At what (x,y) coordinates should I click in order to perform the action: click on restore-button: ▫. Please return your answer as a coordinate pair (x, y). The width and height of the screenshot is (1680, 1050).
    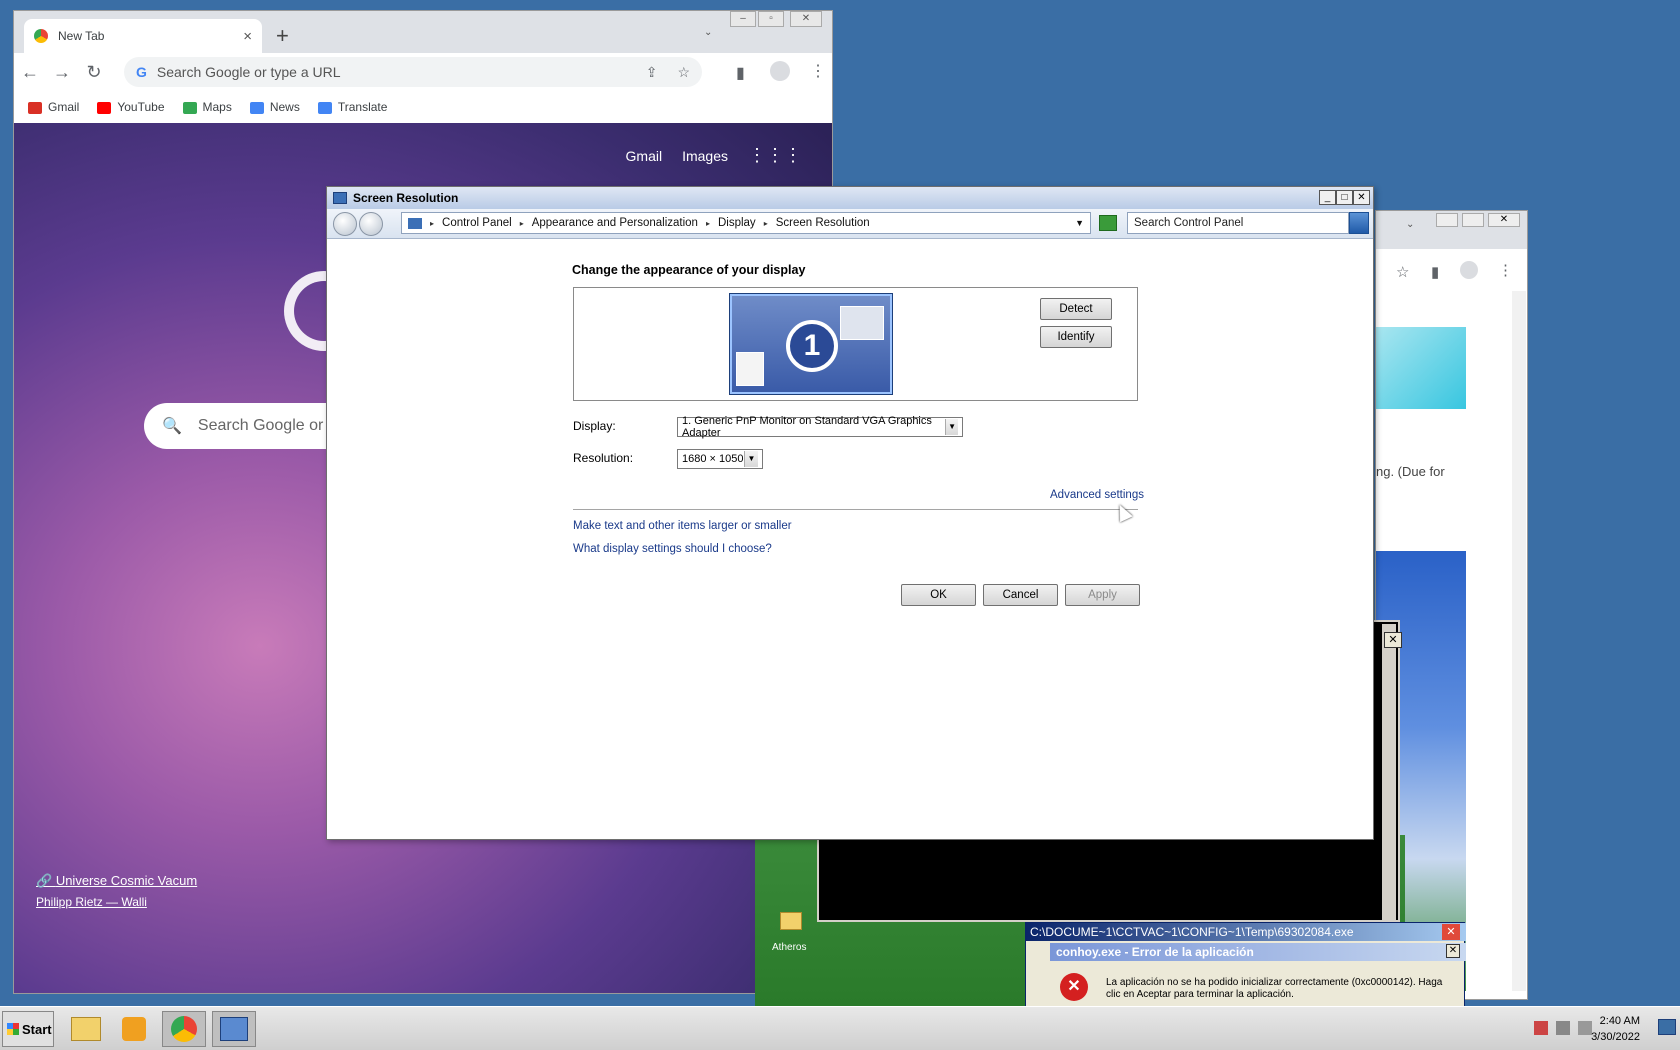
    Looking at the image, I should click on (771, 19).